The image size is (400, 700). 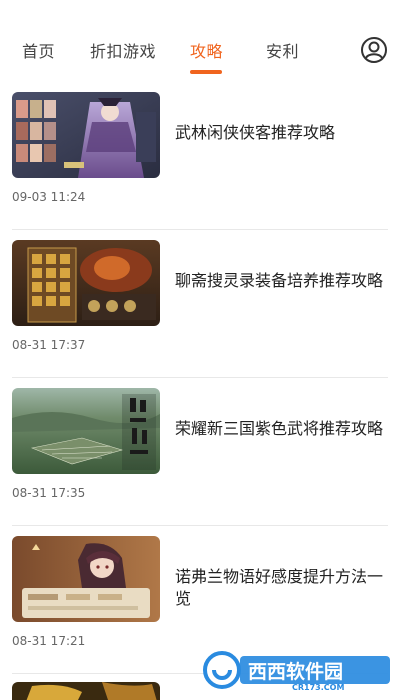 I want to click on tab-guides: 攻略, so click(x=206, y=50).